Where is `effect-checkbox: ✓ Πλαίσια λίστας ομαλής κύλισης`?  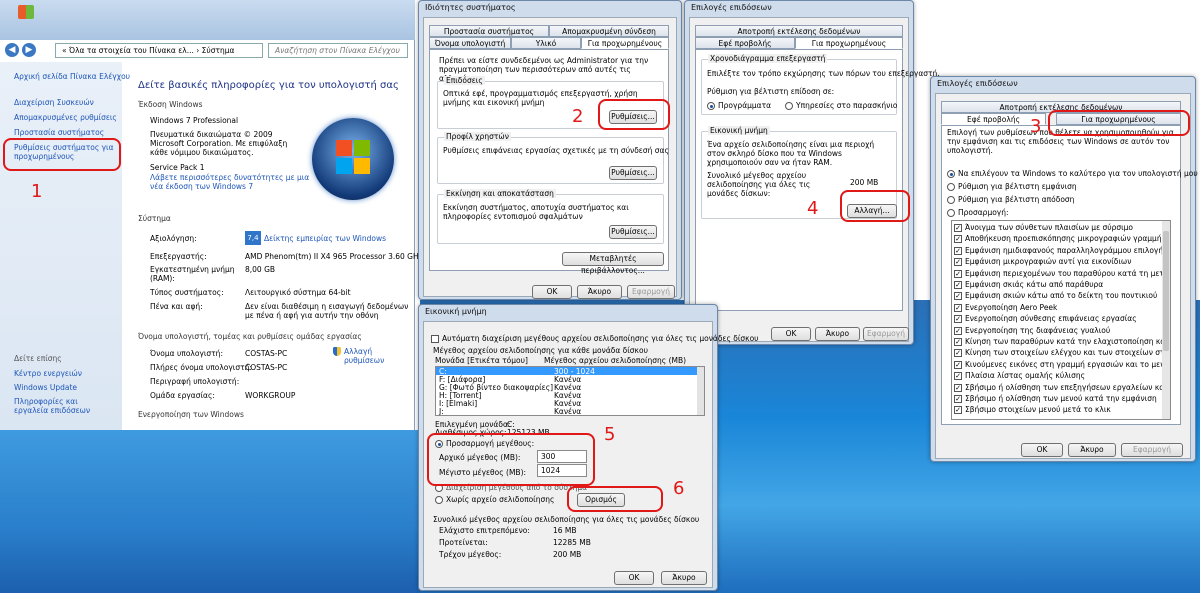
effect-checkbox: ✓ Πλαίσια λίστας ομαλής κύλισης is located at coordinates (1019, 376).